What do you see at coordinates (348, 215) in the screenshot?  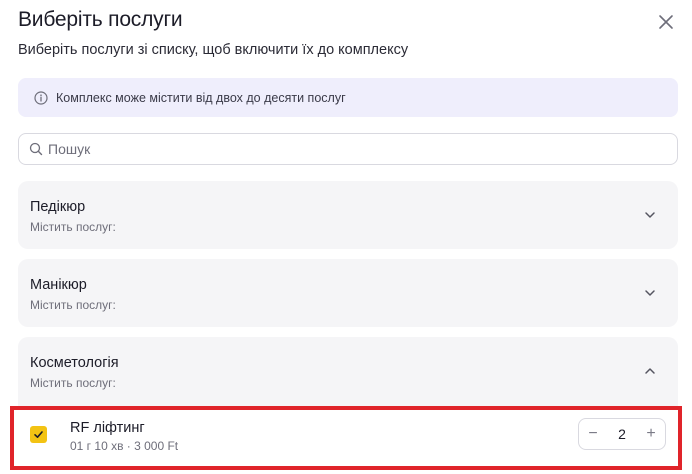 I see `category-pedicure: Педікюр Містить послуг:` at bounding box center [348, 215].